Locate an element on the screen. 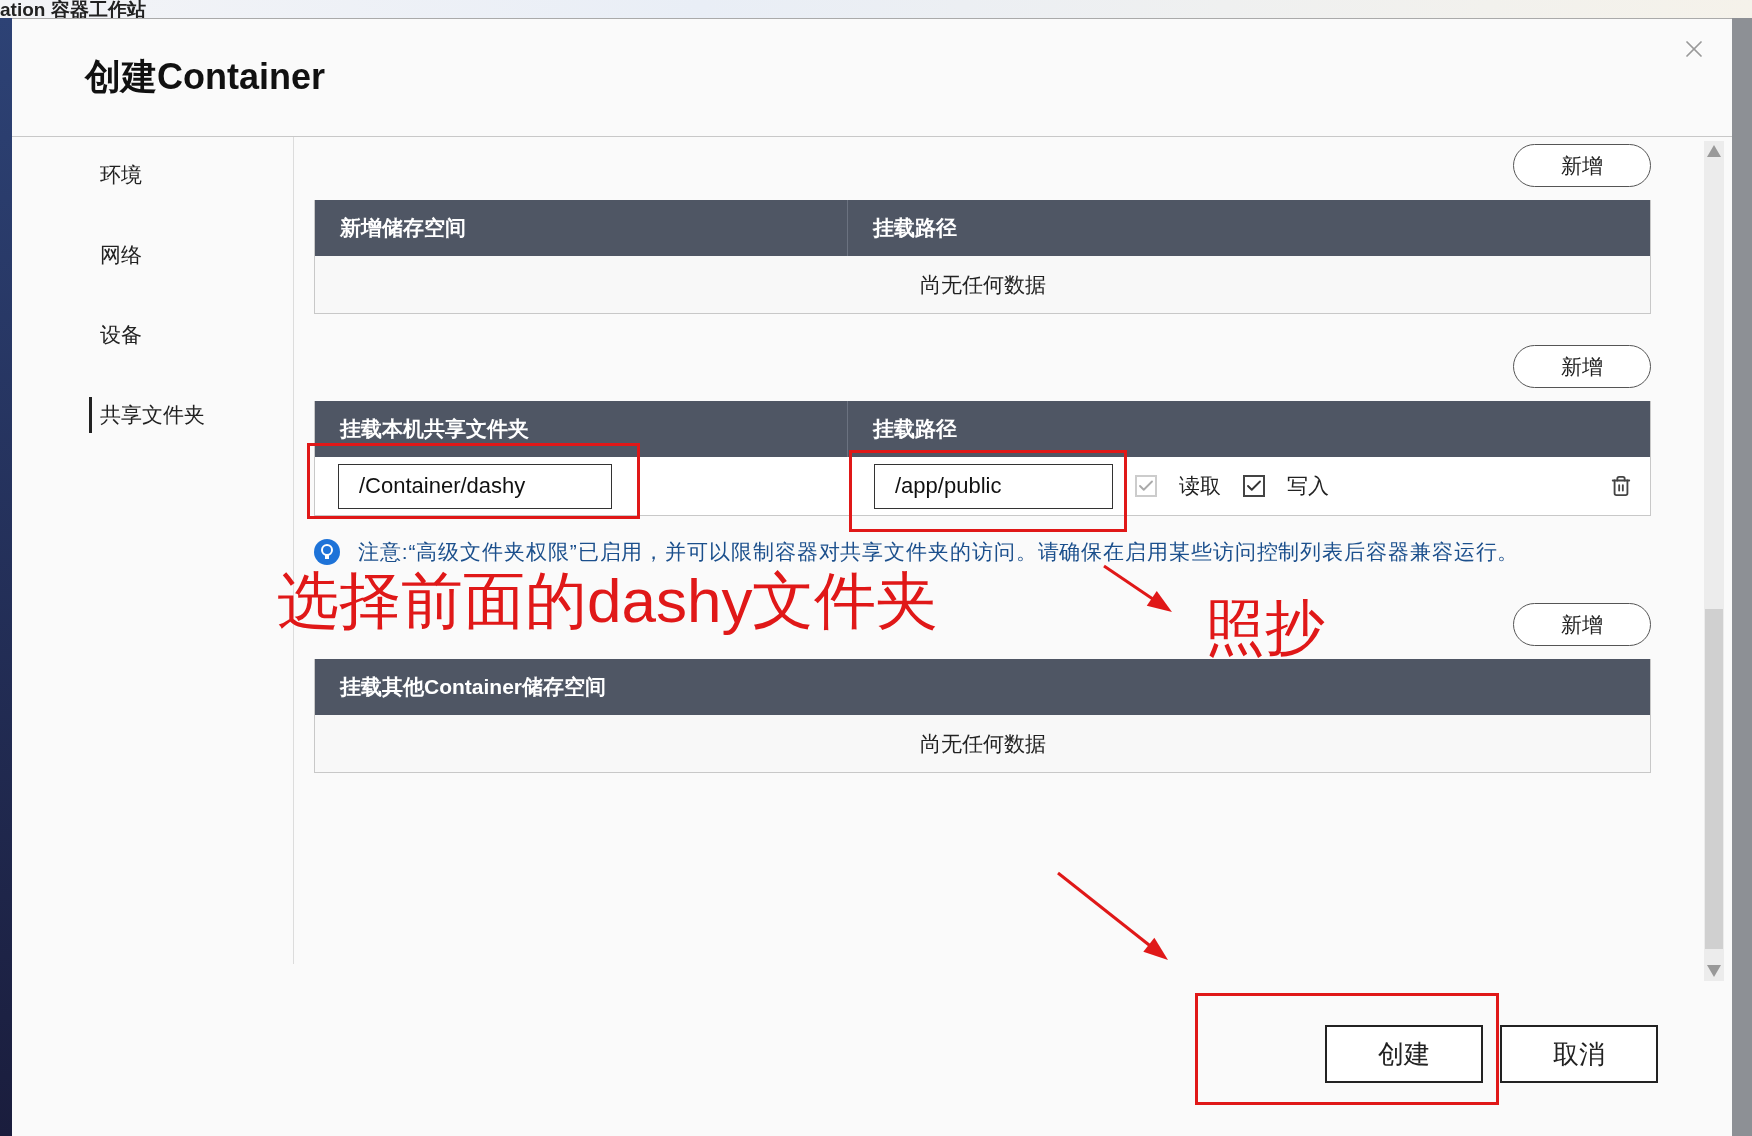 The width and height of the screenshot is (1752, 1136). app-title: ation 容器工作站 is located at coordinates (73, 10).